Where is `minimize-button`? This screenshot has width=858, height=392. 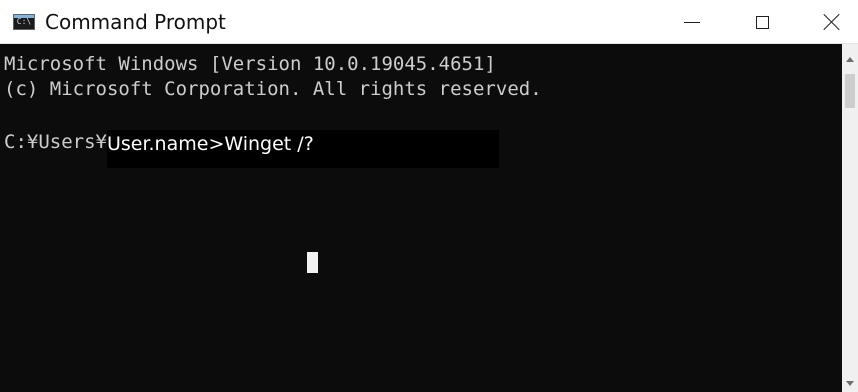
minimize-button is located at coordinates (692, 22).